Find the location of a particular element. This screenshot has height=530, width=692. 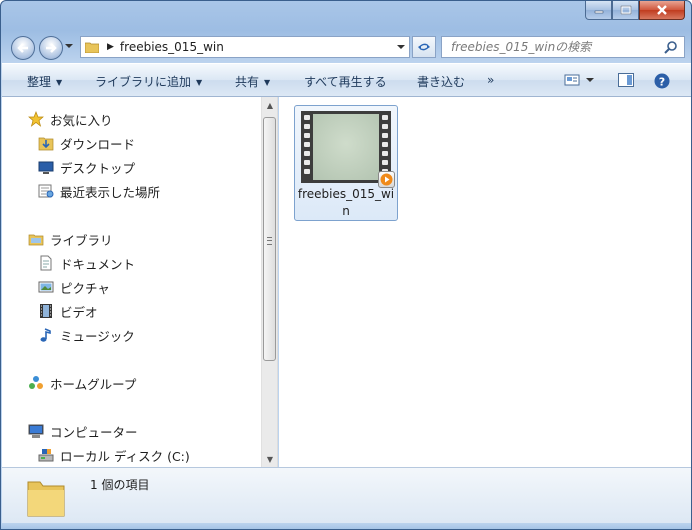

help-button: ? is located at coordinates (662, 82).